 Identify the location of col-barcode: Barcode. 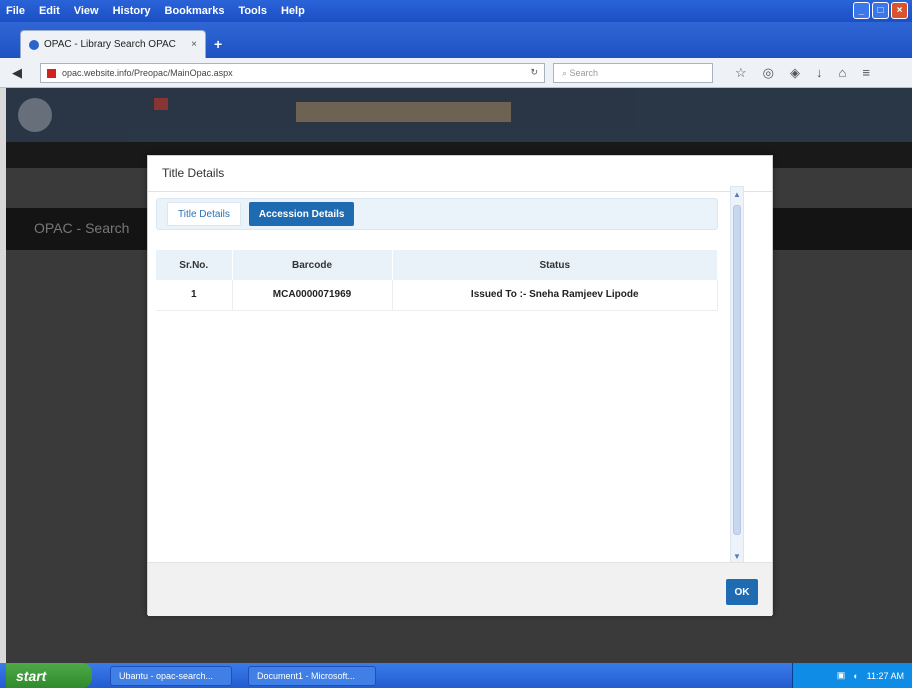
(312, 265).